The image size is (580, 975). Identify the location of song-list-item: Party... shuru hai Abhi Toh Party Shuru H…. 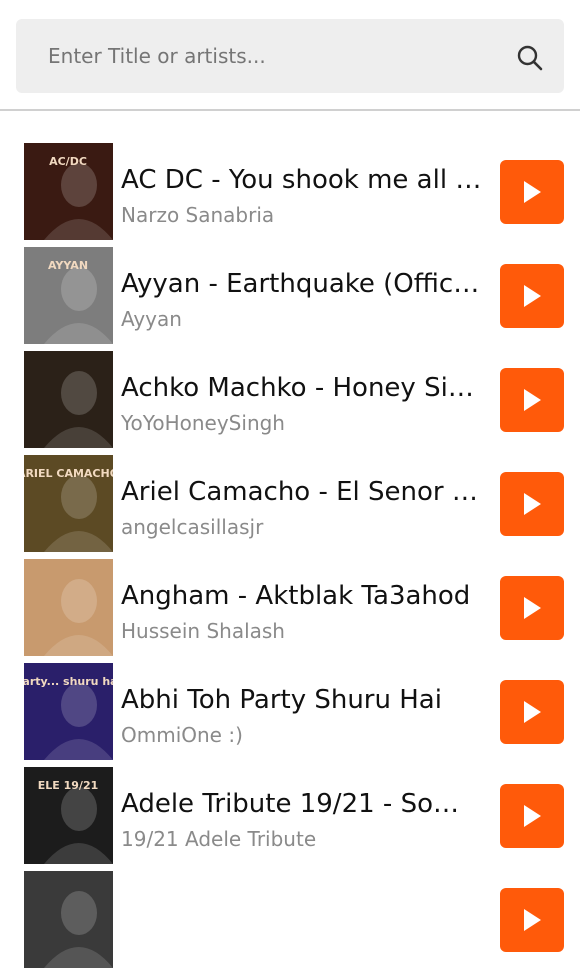
(290, 715).